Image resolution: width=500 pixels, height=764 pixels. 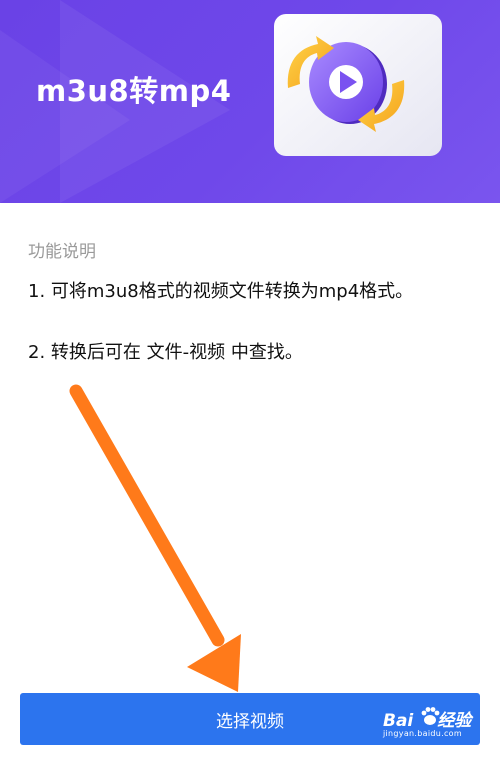 What do you see at coordinates (165, 352) in the screenshot?
I see `description-item: 2. 转换后可在 文件-视频 中查找。` at bounding box center [165, 352].